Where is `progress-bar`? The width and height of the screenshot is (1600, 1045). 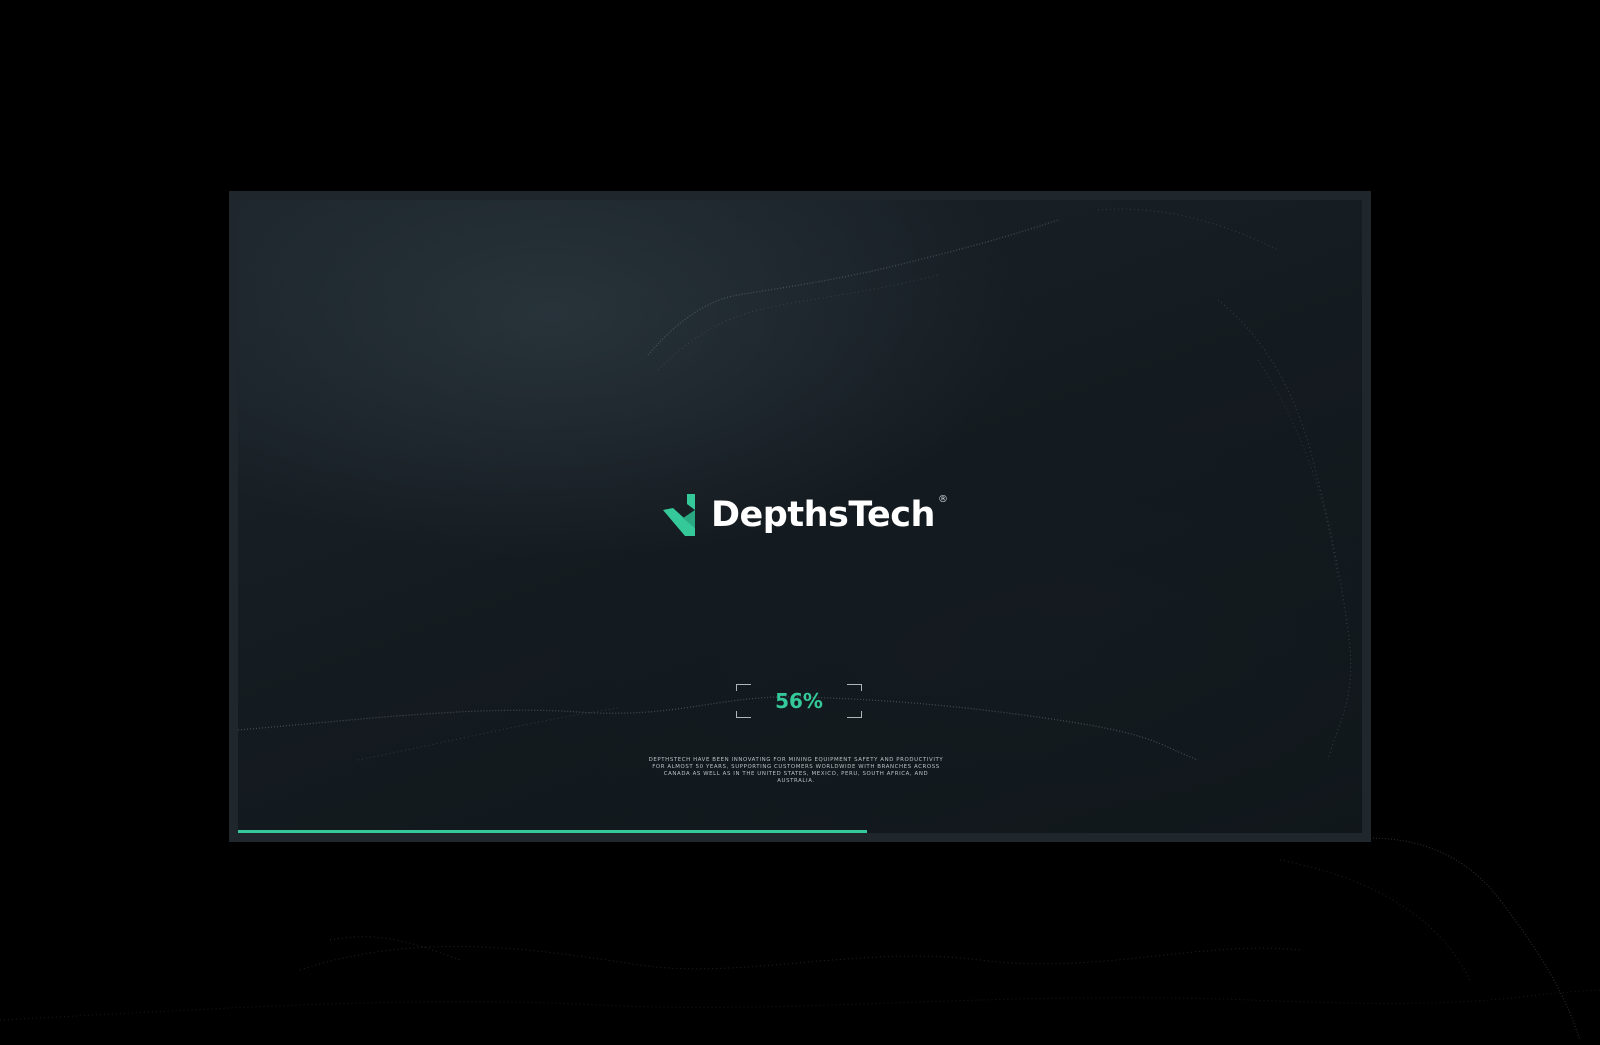
progress-bar is located at coordinates (800, 831).